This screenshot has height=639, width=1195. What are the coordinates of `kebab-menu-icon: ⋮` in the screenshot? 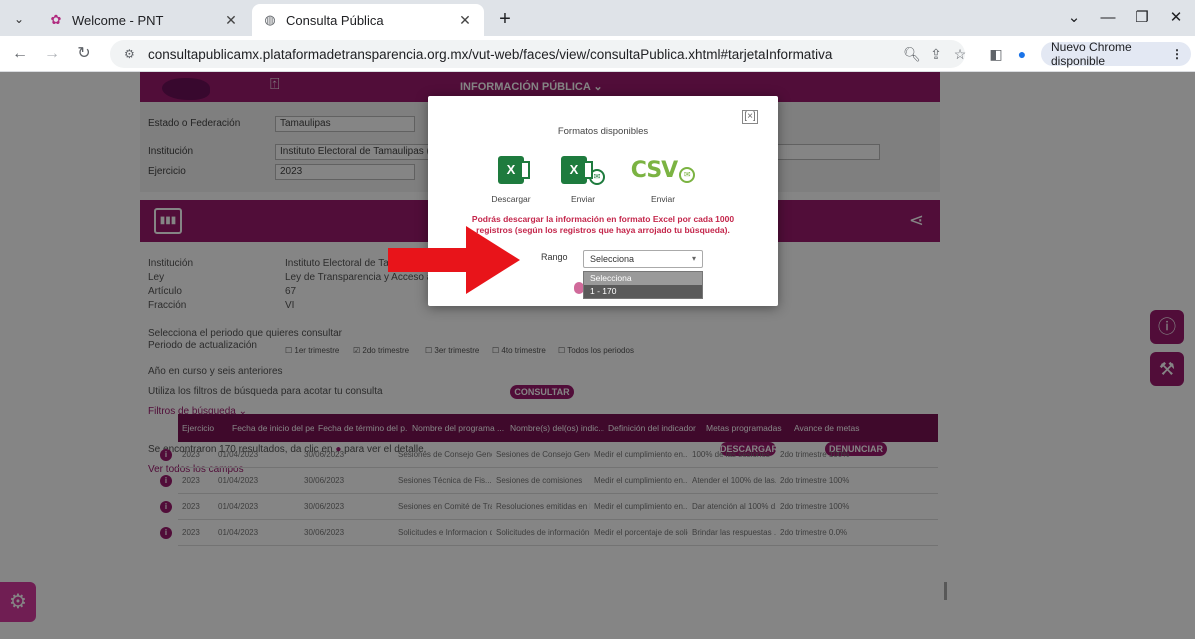 It's located at (1177, 54).